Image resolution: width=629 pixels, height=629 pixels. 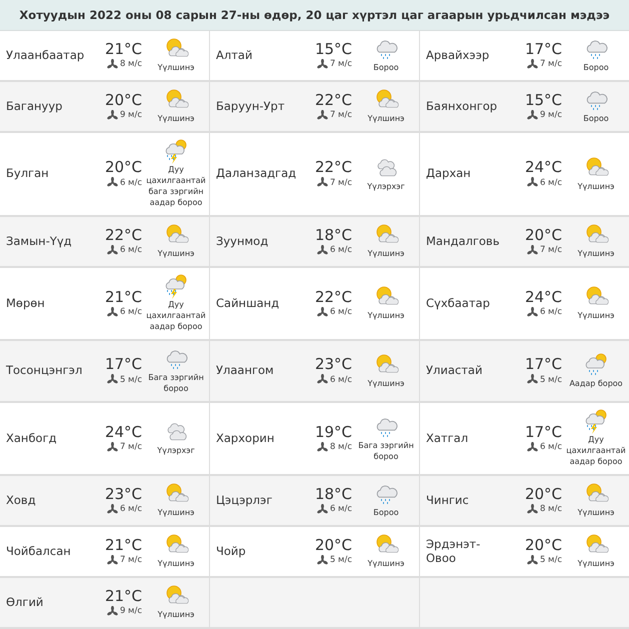 I want to click on wind-speed: 8 м/с, so click(x=551, y=509).